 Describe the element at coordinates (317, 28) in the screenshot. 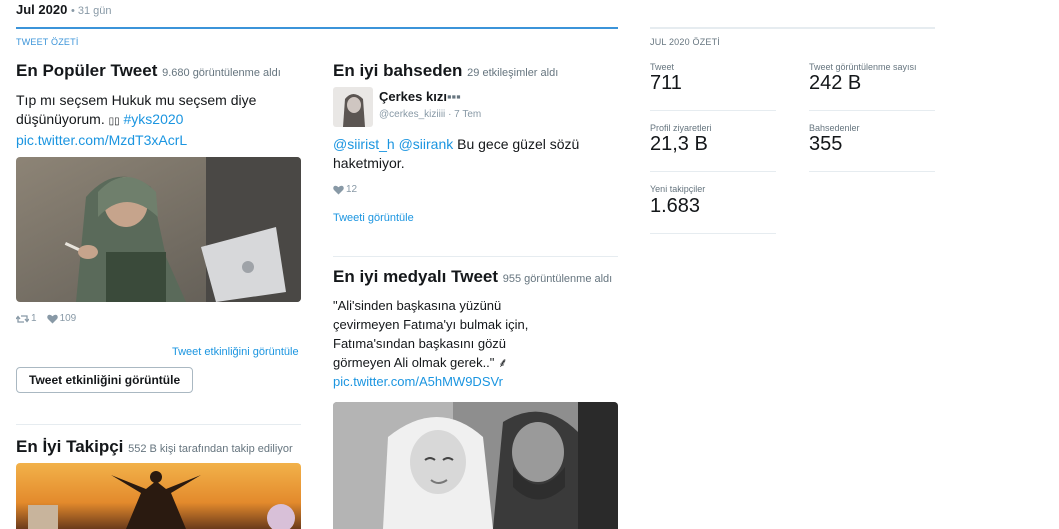

I see `tweet-summary-underline` at that location.